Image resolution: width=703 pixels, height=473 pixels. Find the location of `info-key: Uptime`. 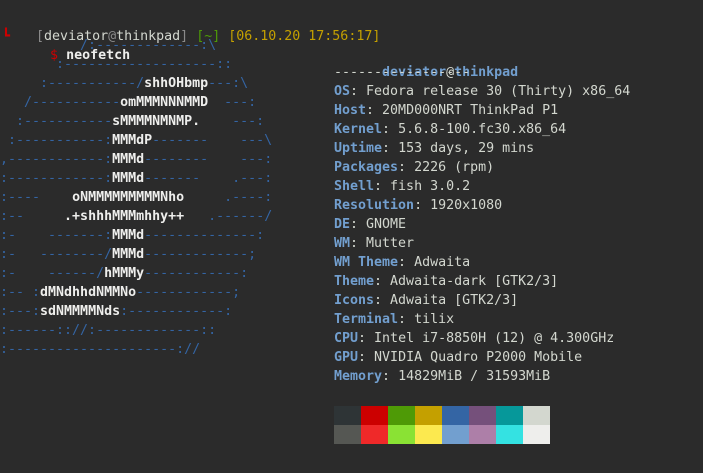

info-key: Uptime is located at coordinates (358, 148).